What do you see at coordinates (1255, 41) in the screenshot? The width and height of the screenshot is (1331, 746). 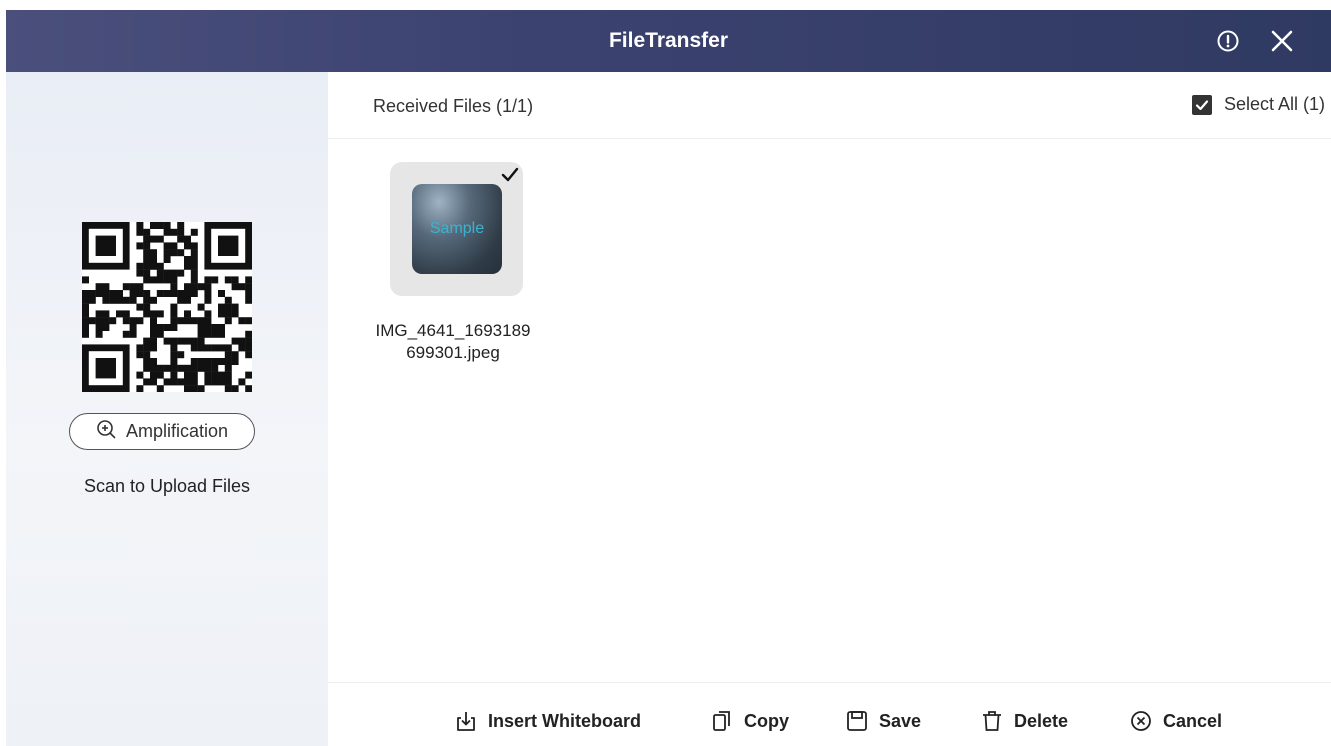 I see `title-actions` at bounding box center [1255, 41].